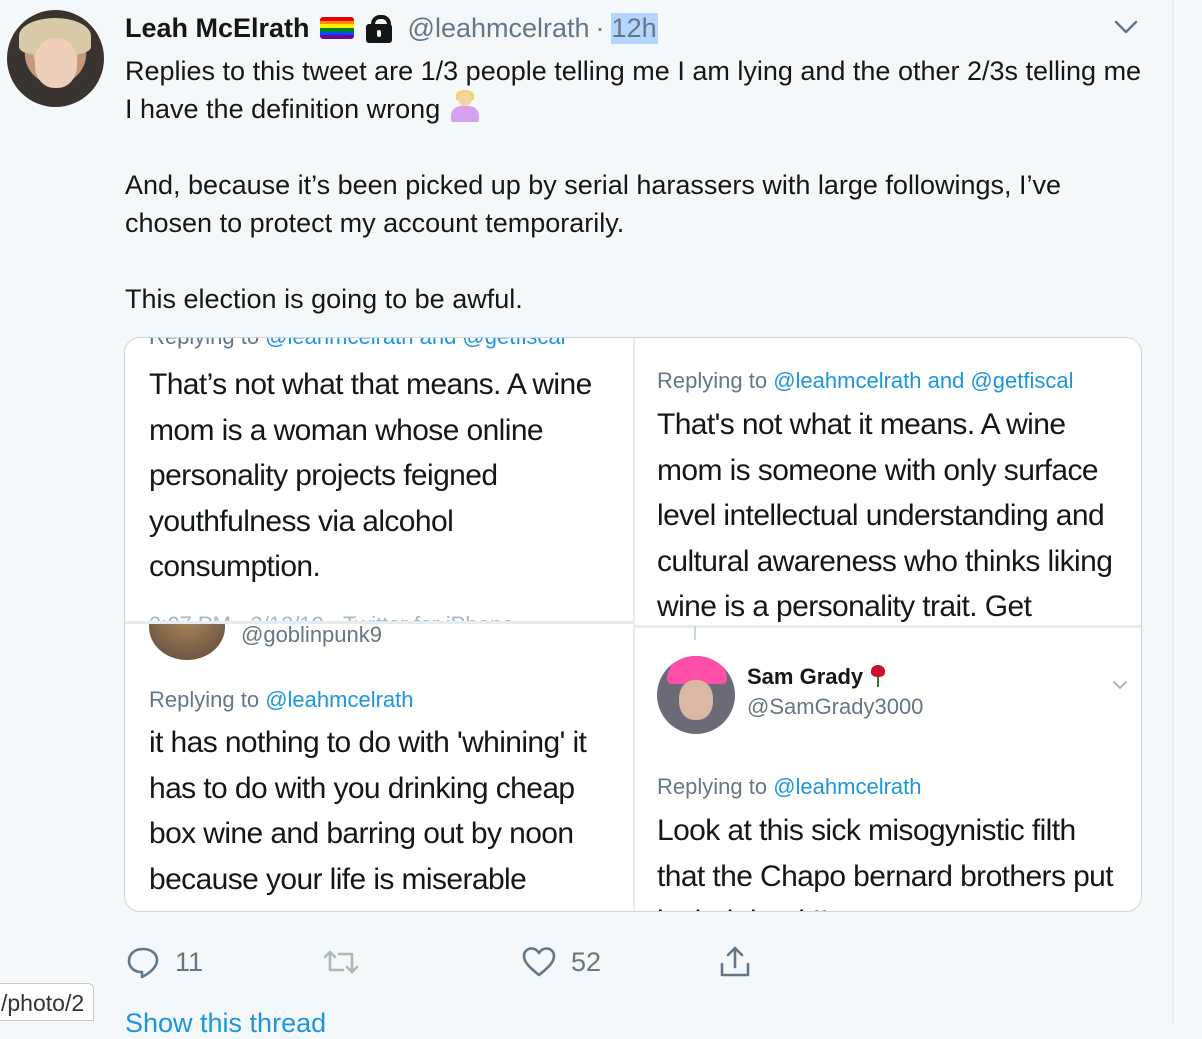  What do you see at coordinates (164, 962) in the screenshot?
I see `reply-button: 11` at bounding box center [164, 962].